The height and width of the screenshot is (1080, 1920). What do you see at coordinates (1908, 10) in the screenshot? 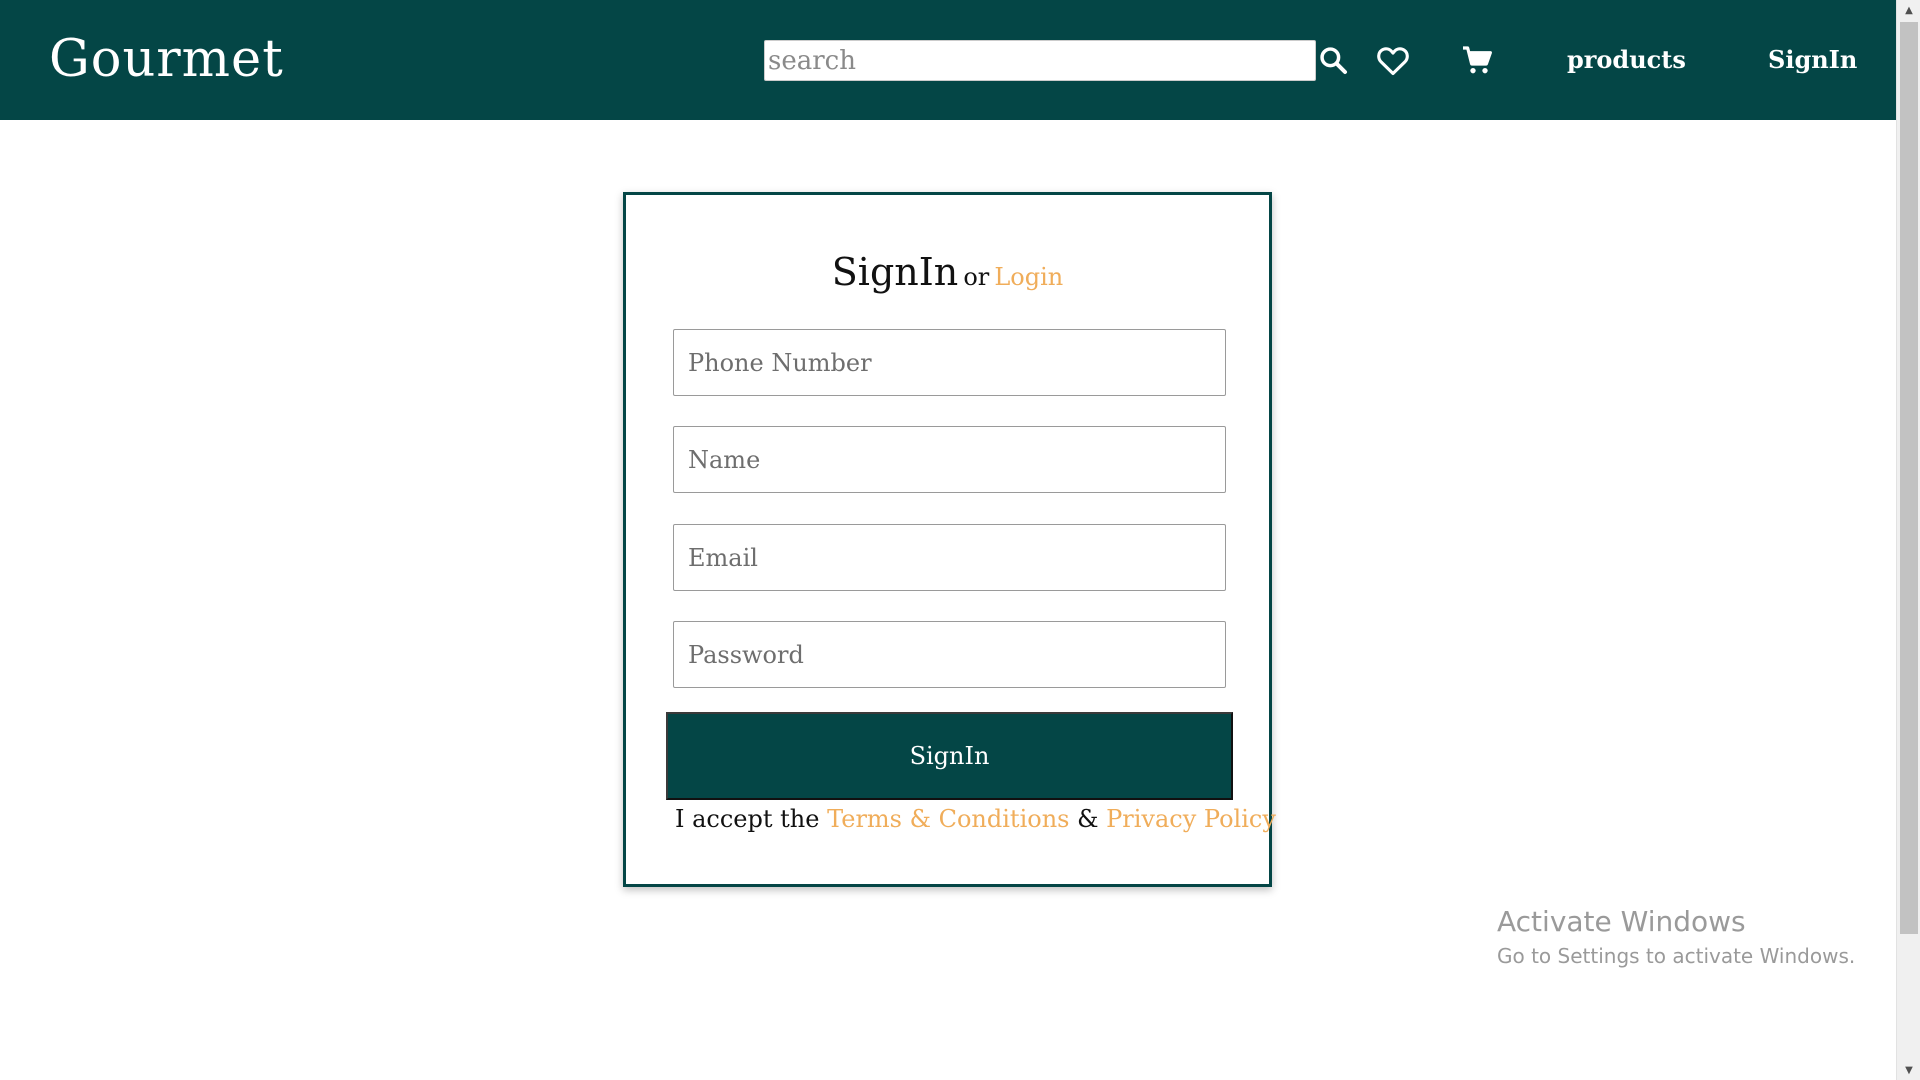
I see `scroll-up-icon: ▲` at bounding box center [1908, 10].